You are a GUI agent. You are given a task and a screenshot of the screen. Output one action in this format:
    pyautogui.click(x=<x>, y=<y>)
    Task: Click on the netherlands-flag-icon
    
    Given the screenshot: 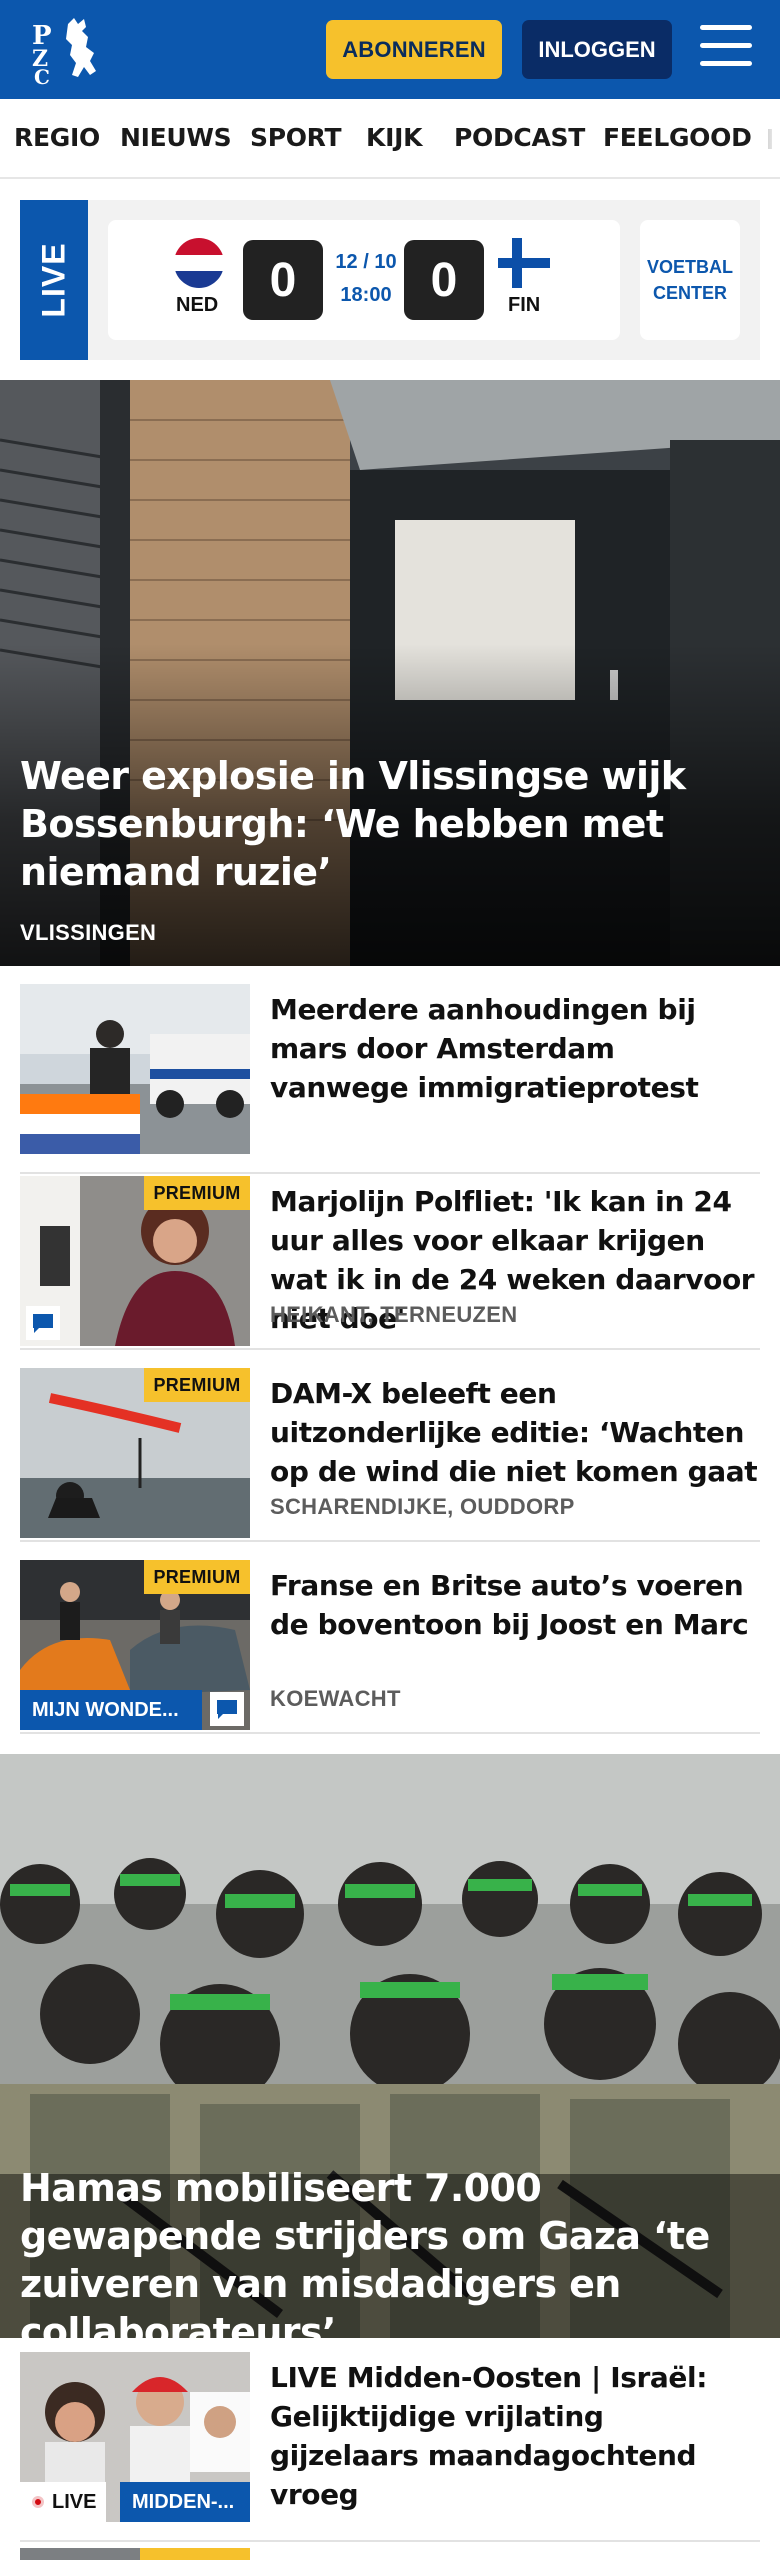 What is the action you would take?
    pyautogui.click(x=199, y=263)
    